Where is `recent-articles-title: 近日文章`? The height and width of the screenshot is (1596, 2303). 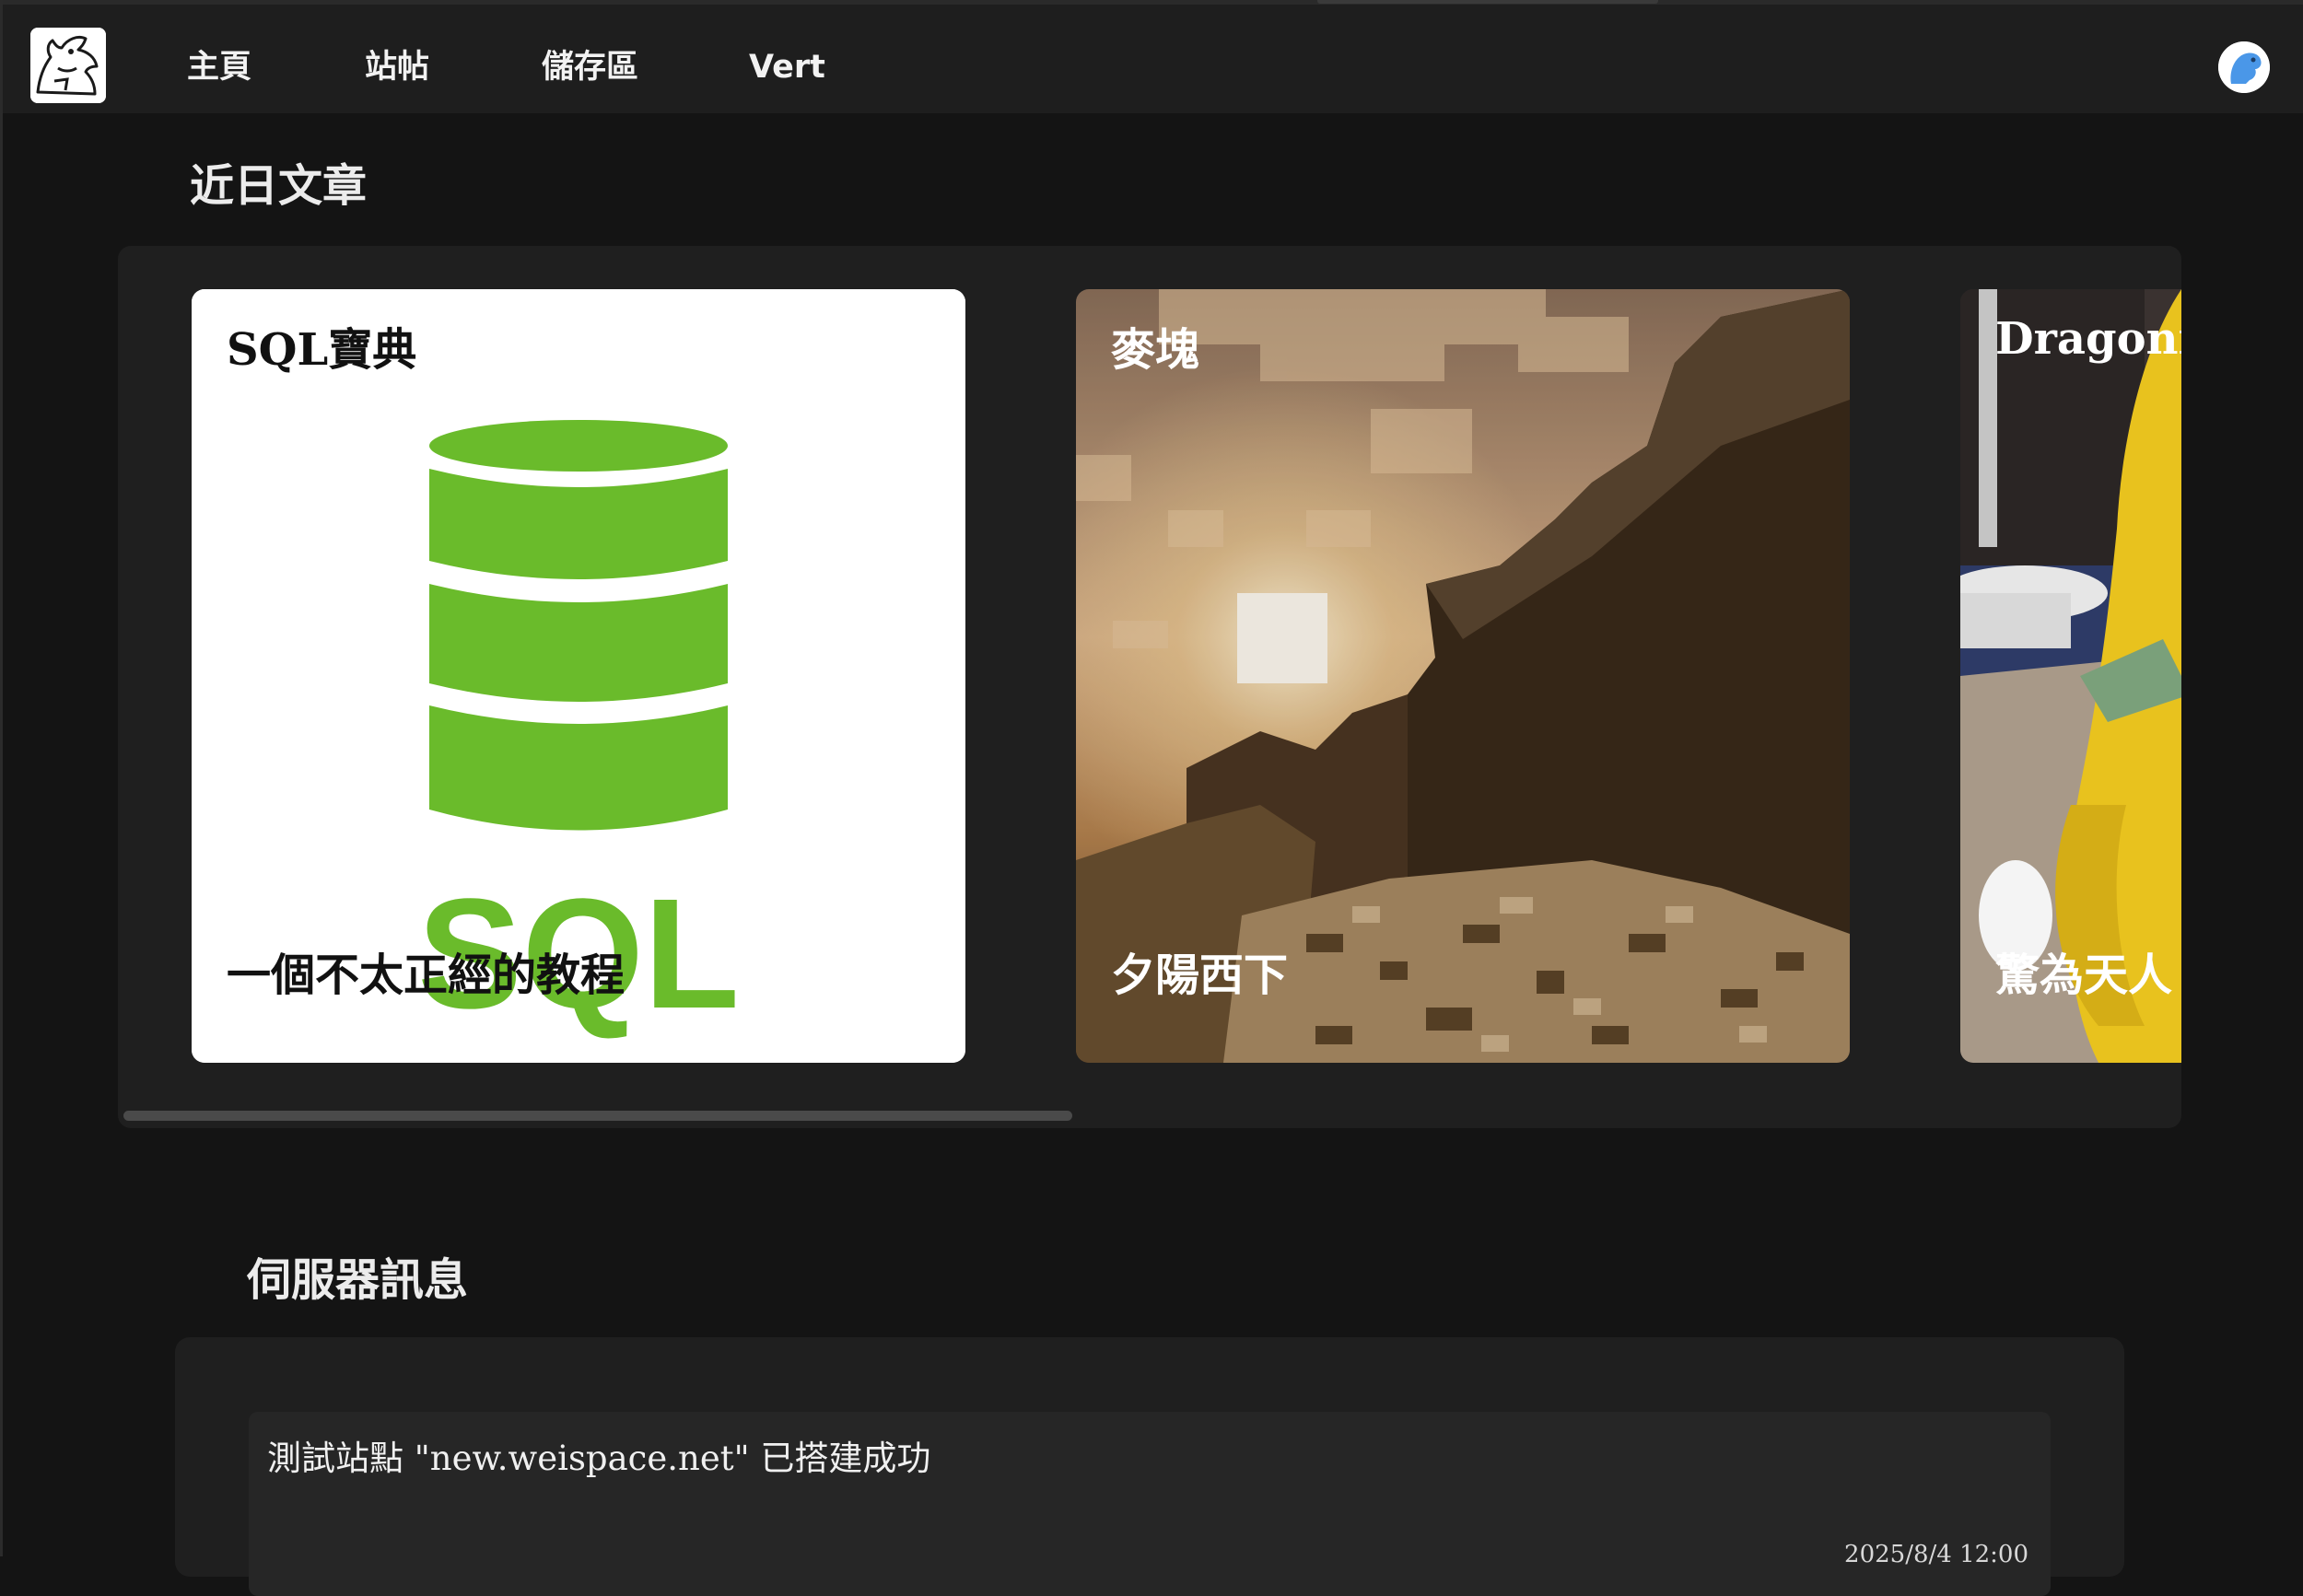 recent-articles-title: 近日文章 is located at coordinates (279, 186).